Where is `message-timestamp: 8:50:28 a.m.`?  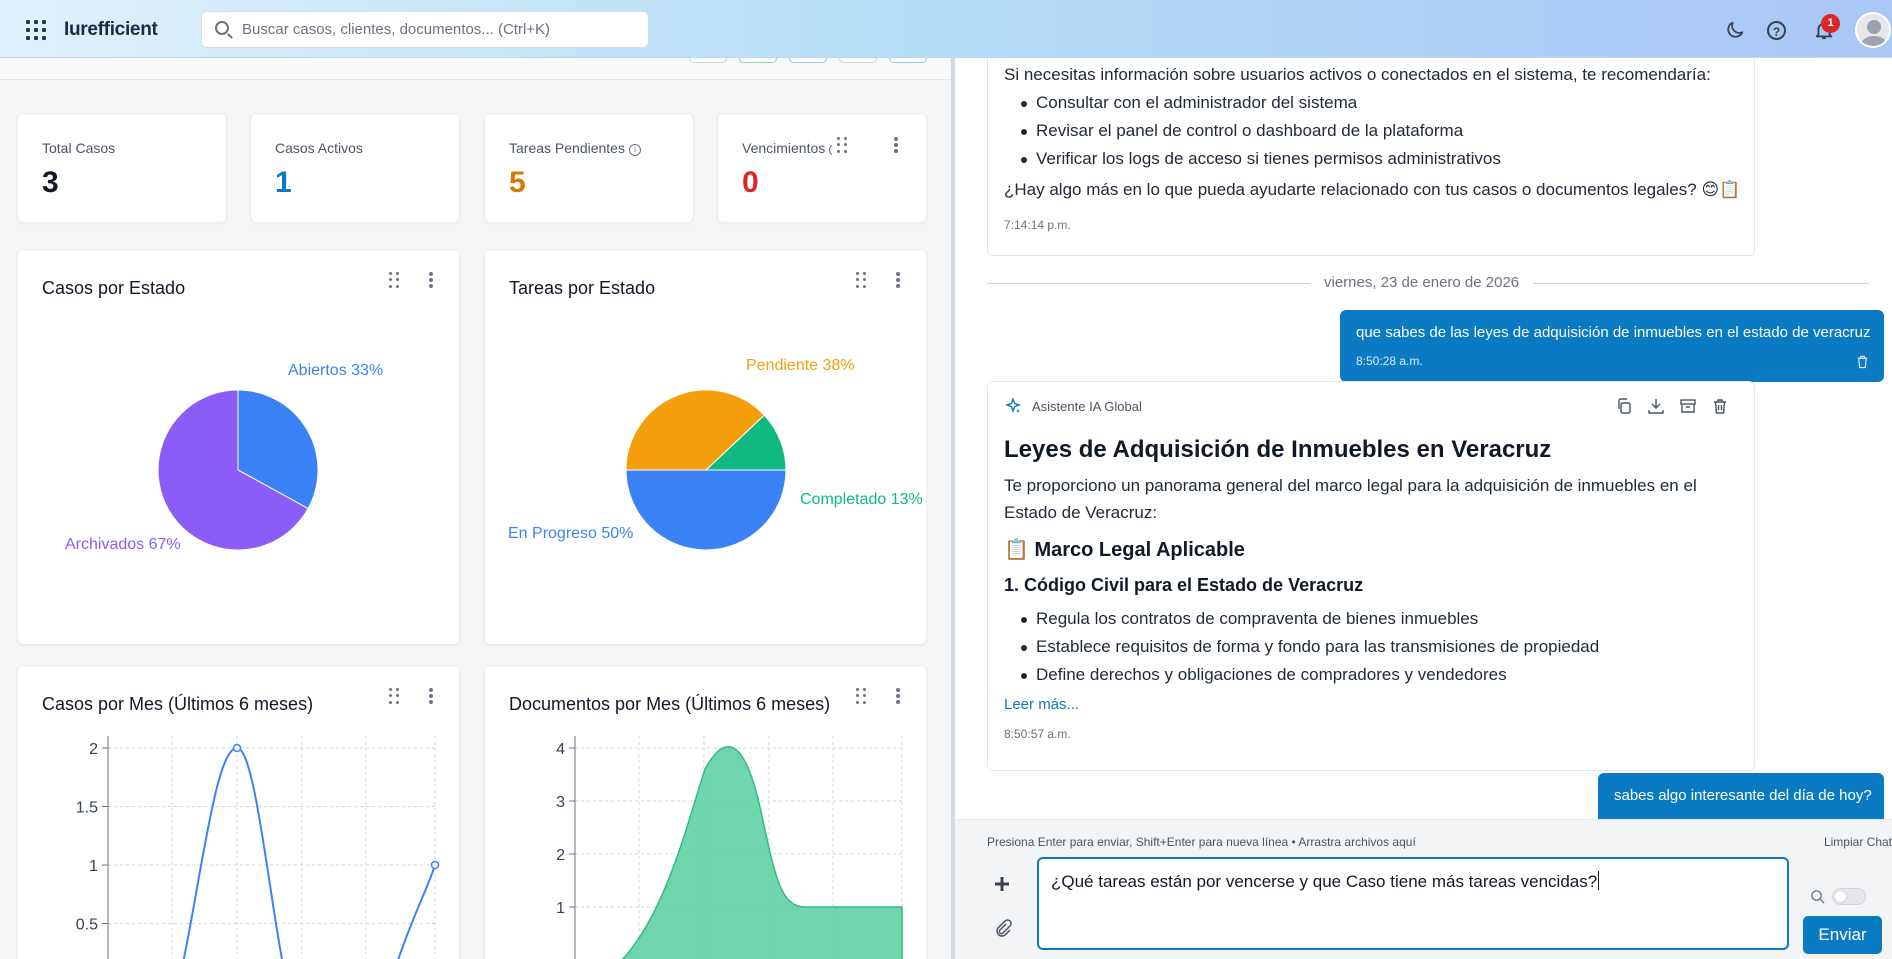 message-timestamp: 8:50:28 a.m. is located at coordinates (1389, 361).